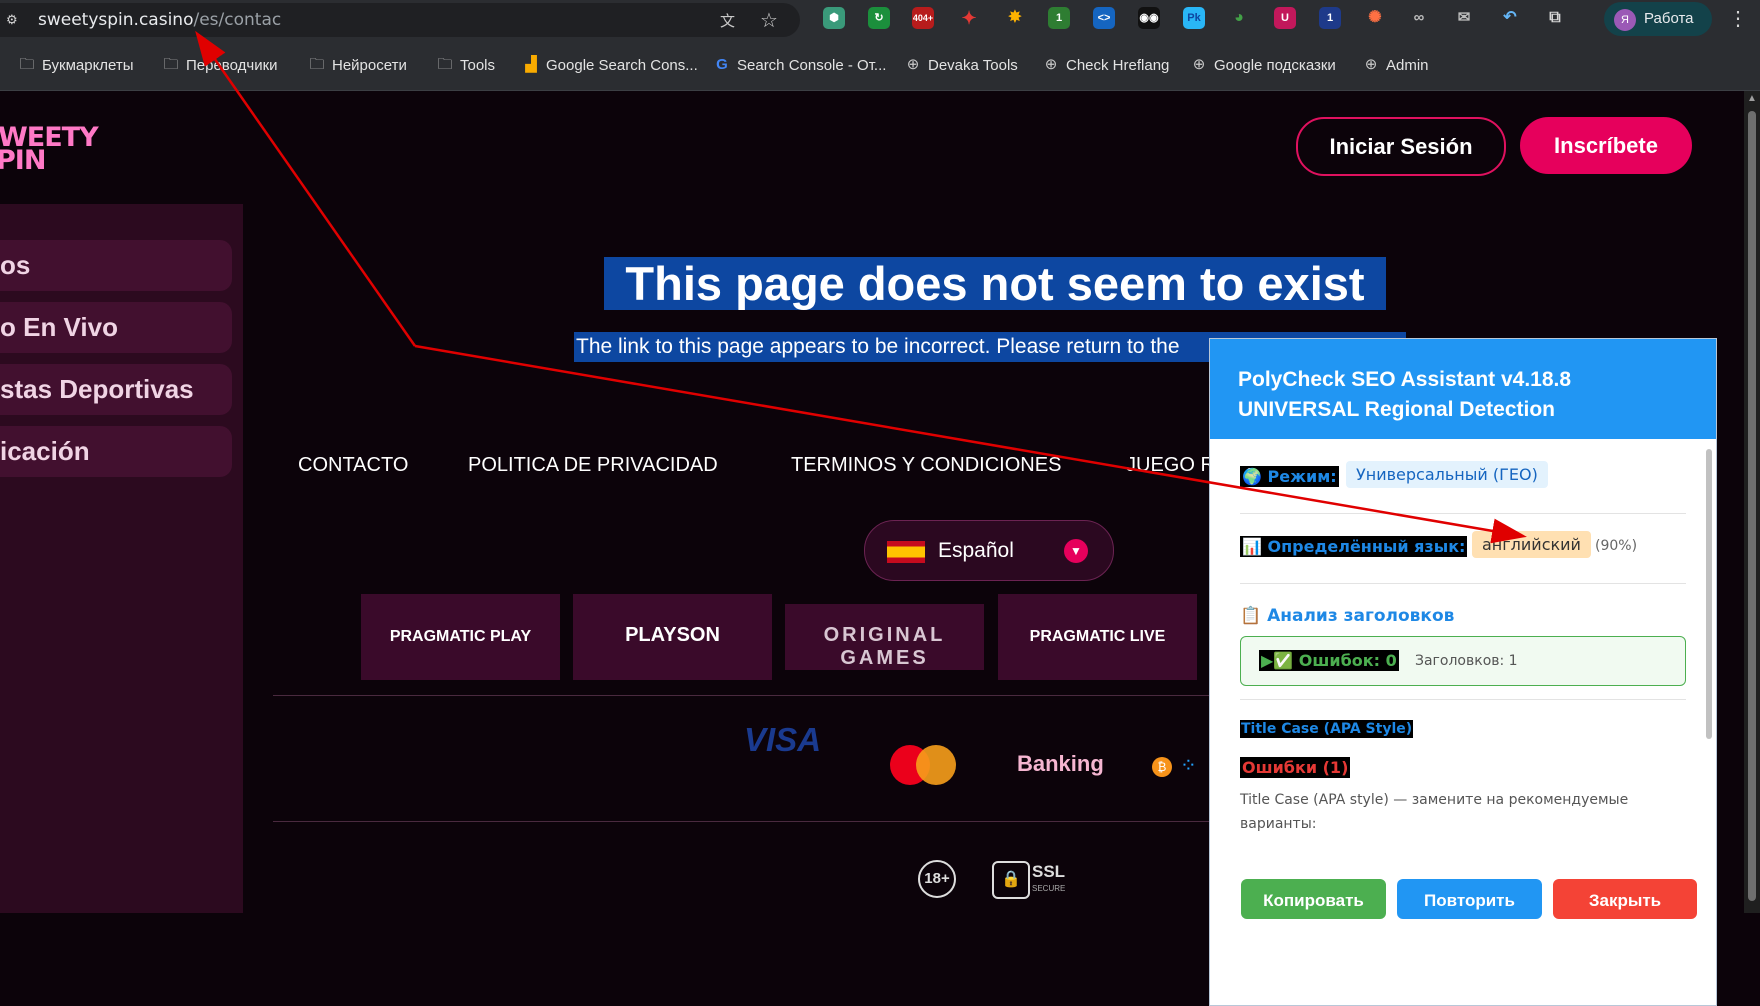  What do you see at coordinates (1616, 546) in the screenshot?
I see `detected-language-percent: (90%)` at bounding box center [1616, 546].